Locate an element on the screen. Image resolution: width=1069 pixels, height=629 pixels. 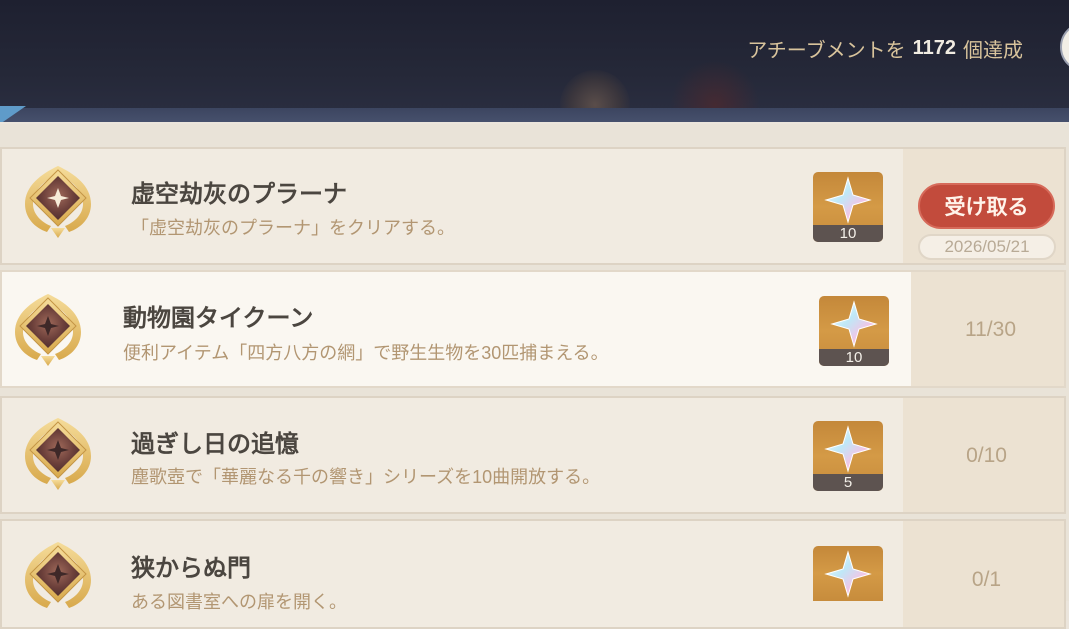
top-bar-divider is located at coordinates (534, 115).